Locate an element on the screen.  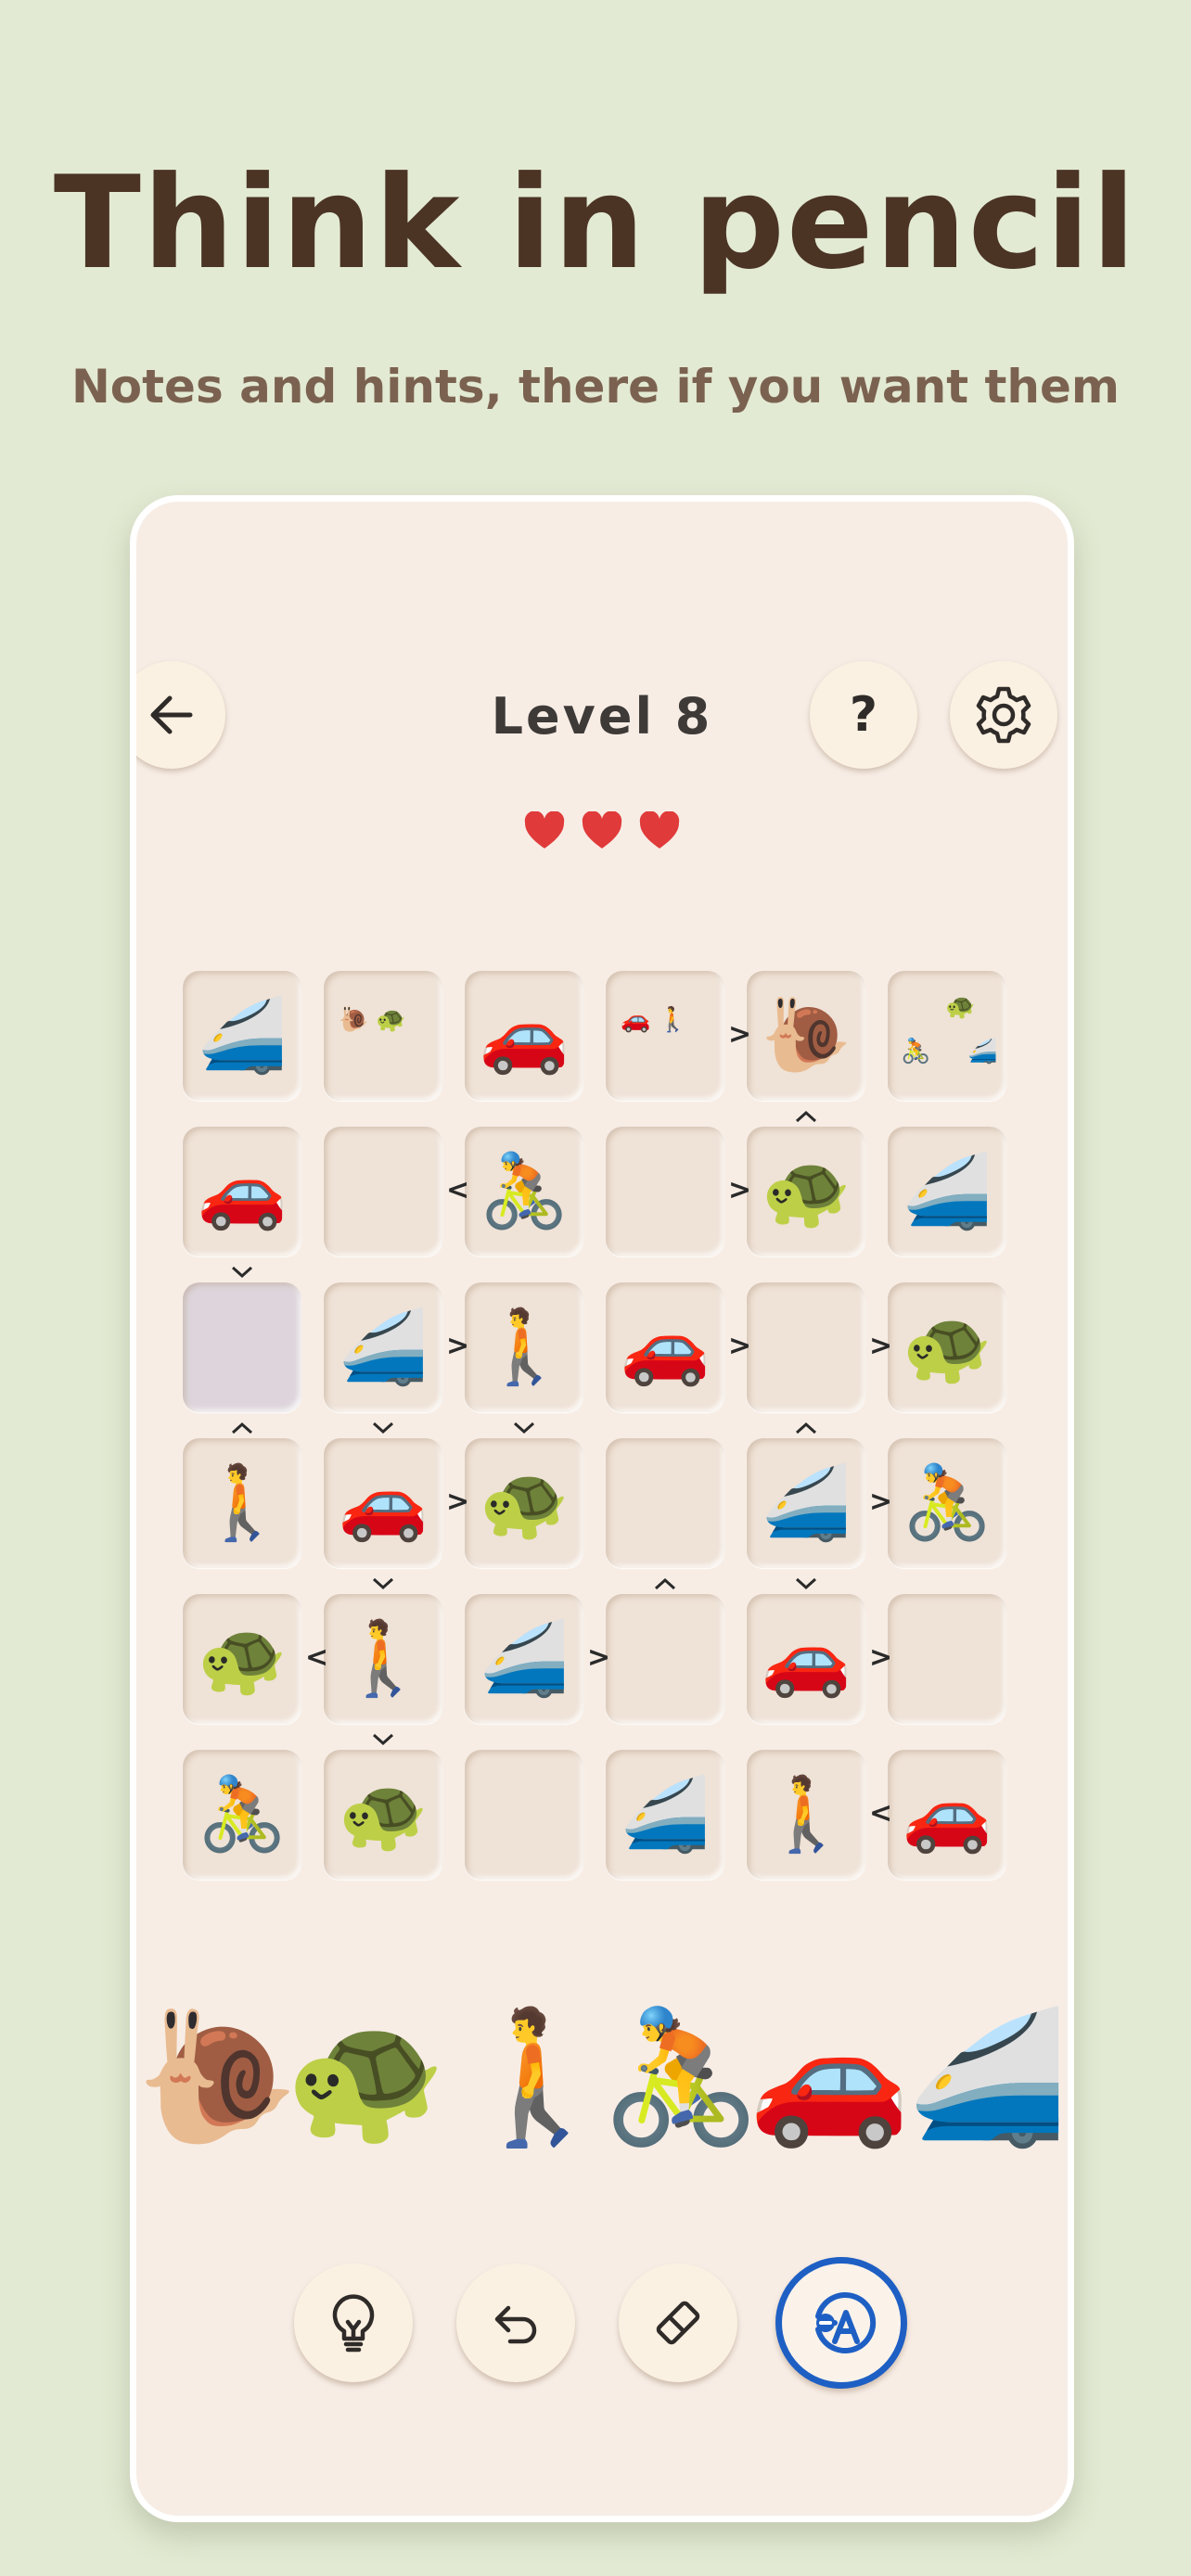
pencil-note: 🚴 is located at coordinates (916, 1051).